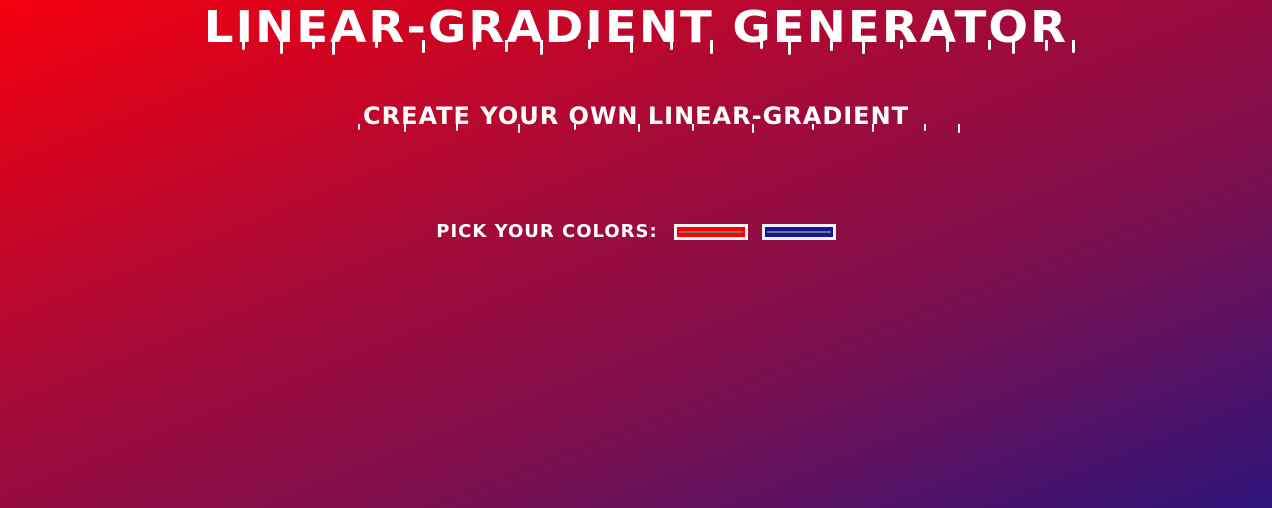 The height and width of the screenshot is (508, 1272). Describe the element at coordinates (636, 27) in the screenshot. I see `page-title: LINEAR-GRADIENT GENERATOR` at that location.